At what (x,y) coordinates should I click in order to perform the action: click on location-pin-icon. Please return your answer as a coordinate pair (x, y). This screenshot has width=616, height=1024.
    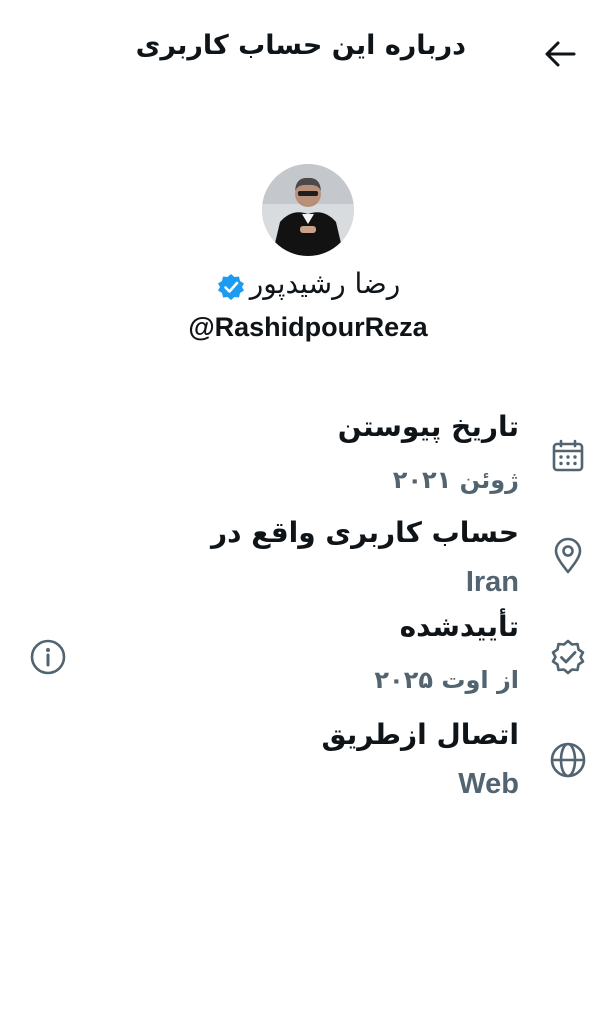
    Looking at the image, I should click on (568, 556).